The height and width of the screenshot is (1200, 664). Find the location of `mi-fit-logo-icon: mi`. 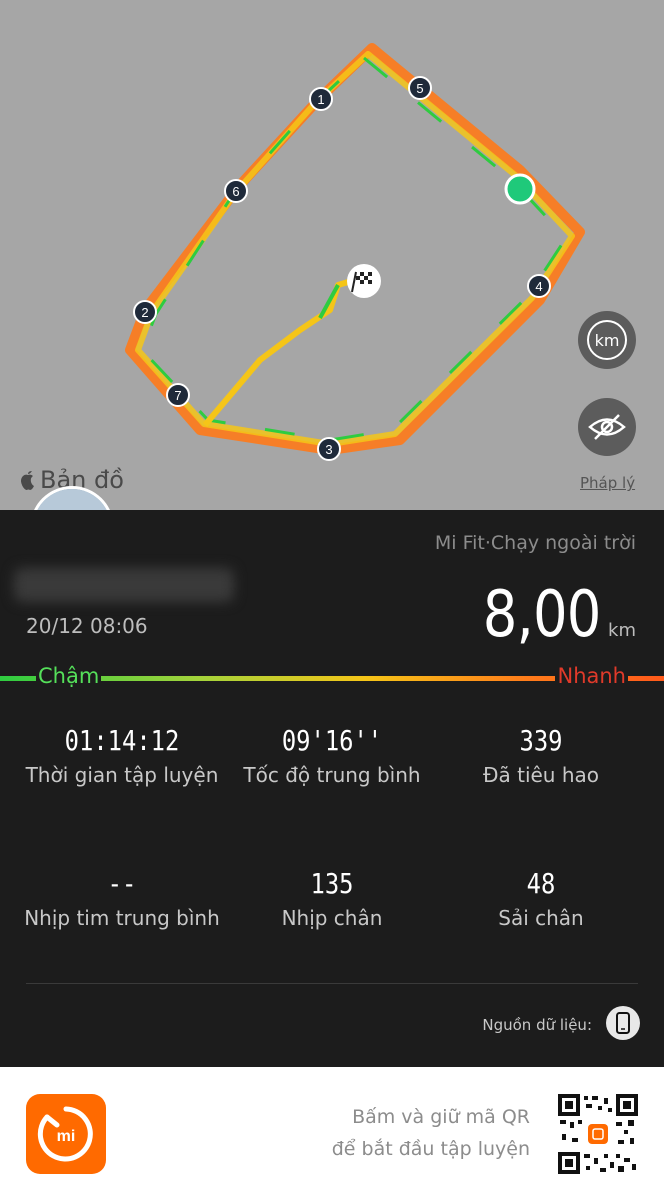

mi-fit-logo-icon: mi is located at coordinates (65, 1134).